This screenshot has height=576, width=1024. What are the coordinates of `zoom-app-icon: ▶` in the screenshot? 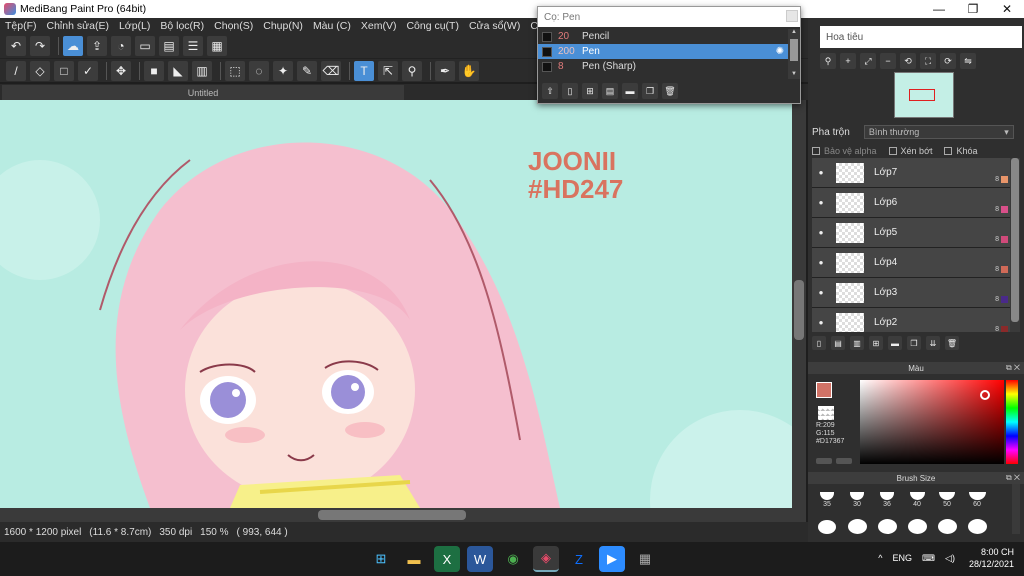 It's located at (612, 559).